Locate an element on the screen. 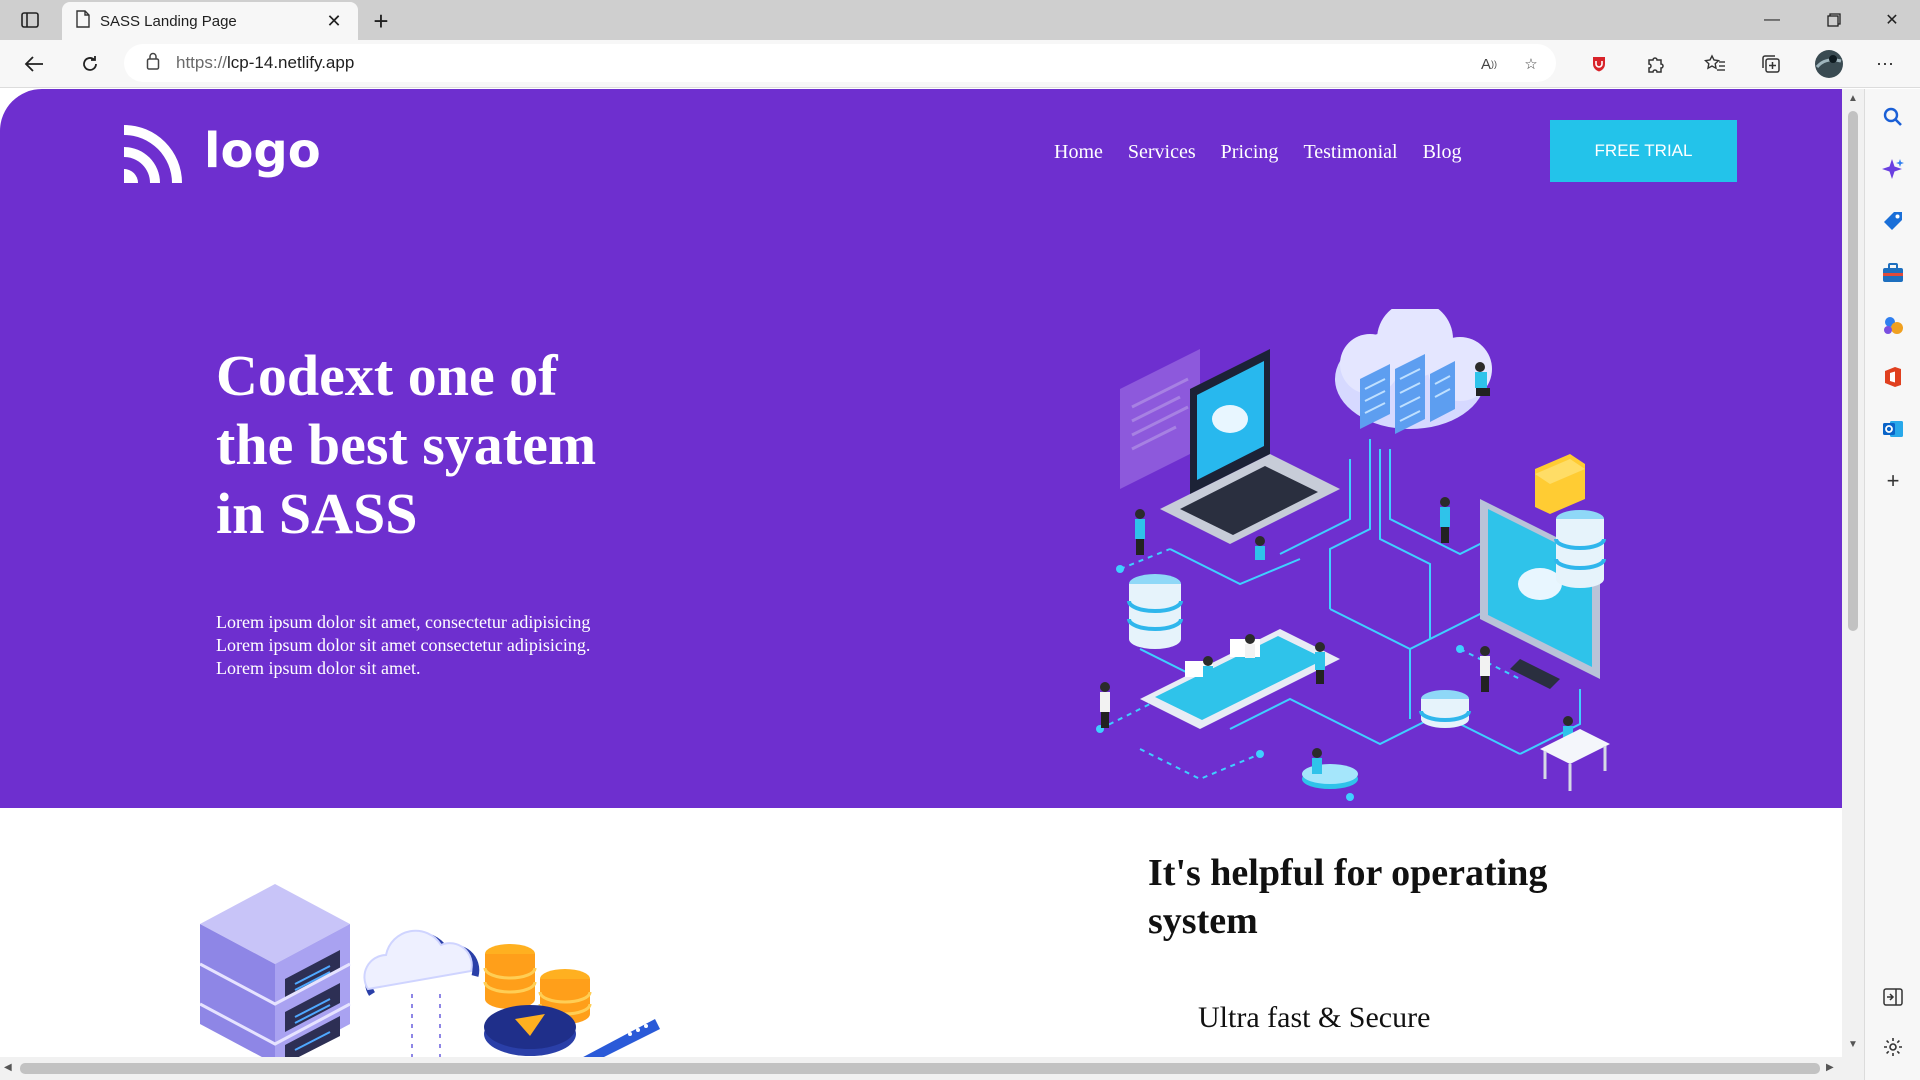 The image size is (1920, 1080). add-favorite-icon: ☆ is located at coordinates (1531, 64).